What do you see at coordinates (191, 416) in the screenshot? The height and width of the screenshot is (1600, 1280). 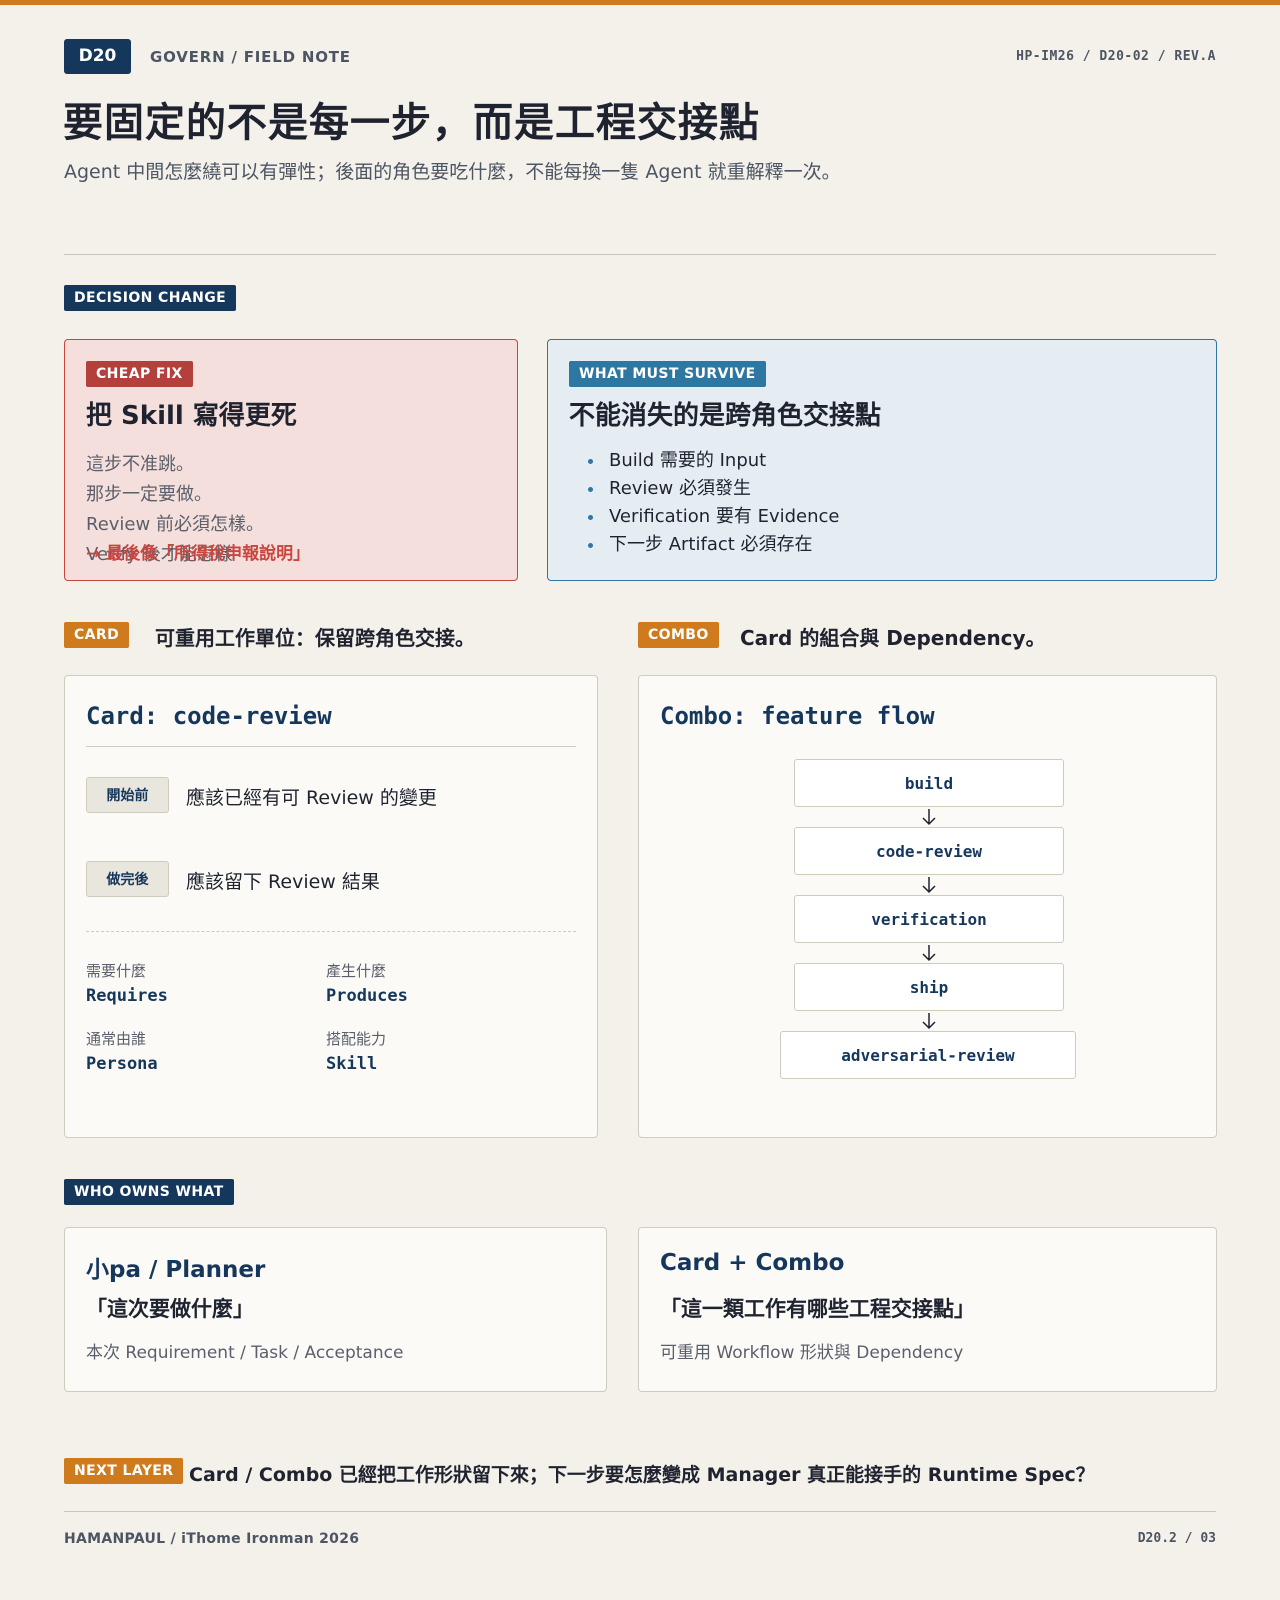 I see `cheap-fix-heading: 把 Skill 寫得更死` at bounding box center [191, 416].